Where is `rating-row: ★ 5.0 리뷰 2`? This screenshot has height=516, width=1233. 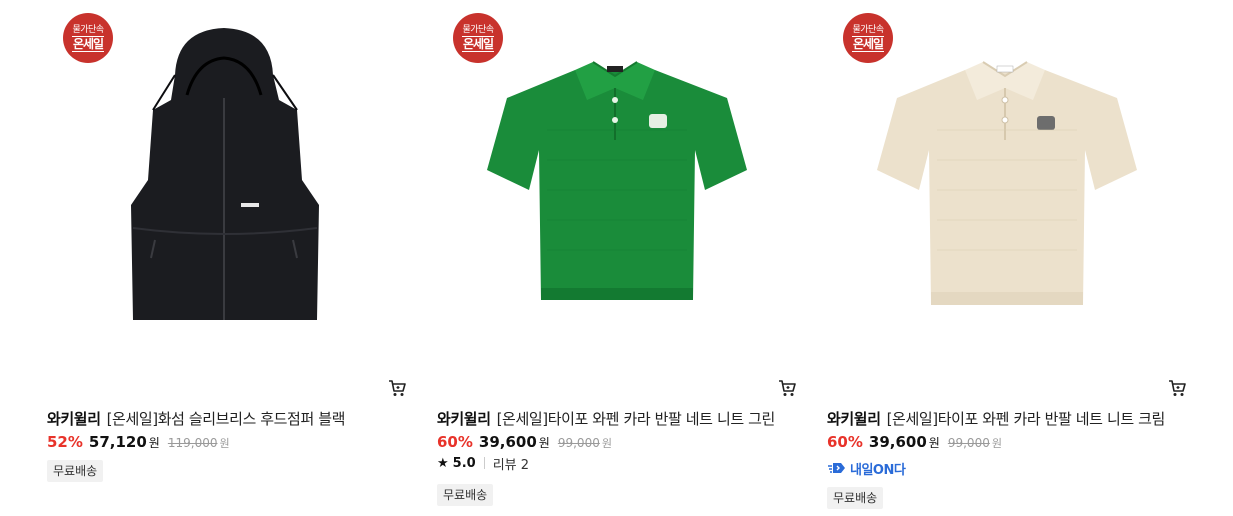
rating-row: ★ 5.0 리뷰 2 is located at coordinates (483, 463).